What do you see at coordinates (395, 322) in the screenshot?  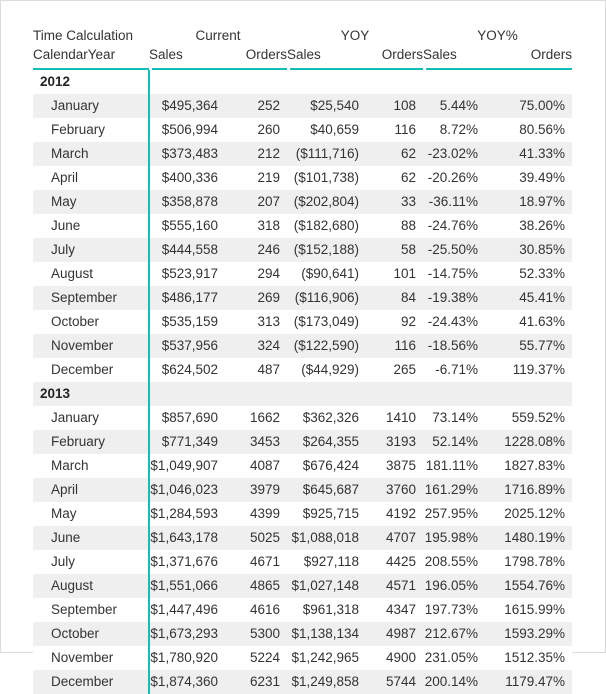 I see `cell-yoy-orders: 92` at bounding box center [395, 322].